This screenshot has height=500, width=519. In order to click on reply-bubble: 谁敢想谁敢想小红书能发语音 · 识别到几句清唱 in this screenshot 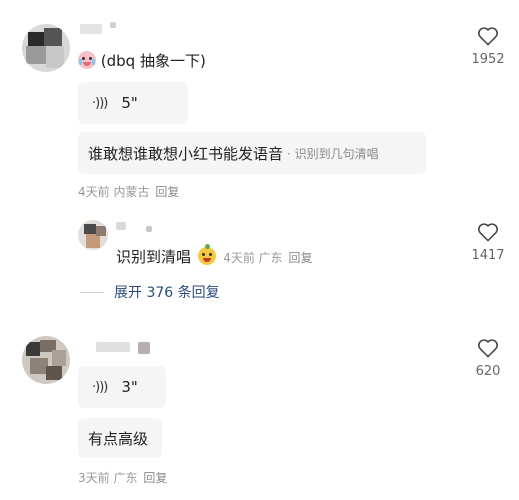, I will do `click(252, 153)`.